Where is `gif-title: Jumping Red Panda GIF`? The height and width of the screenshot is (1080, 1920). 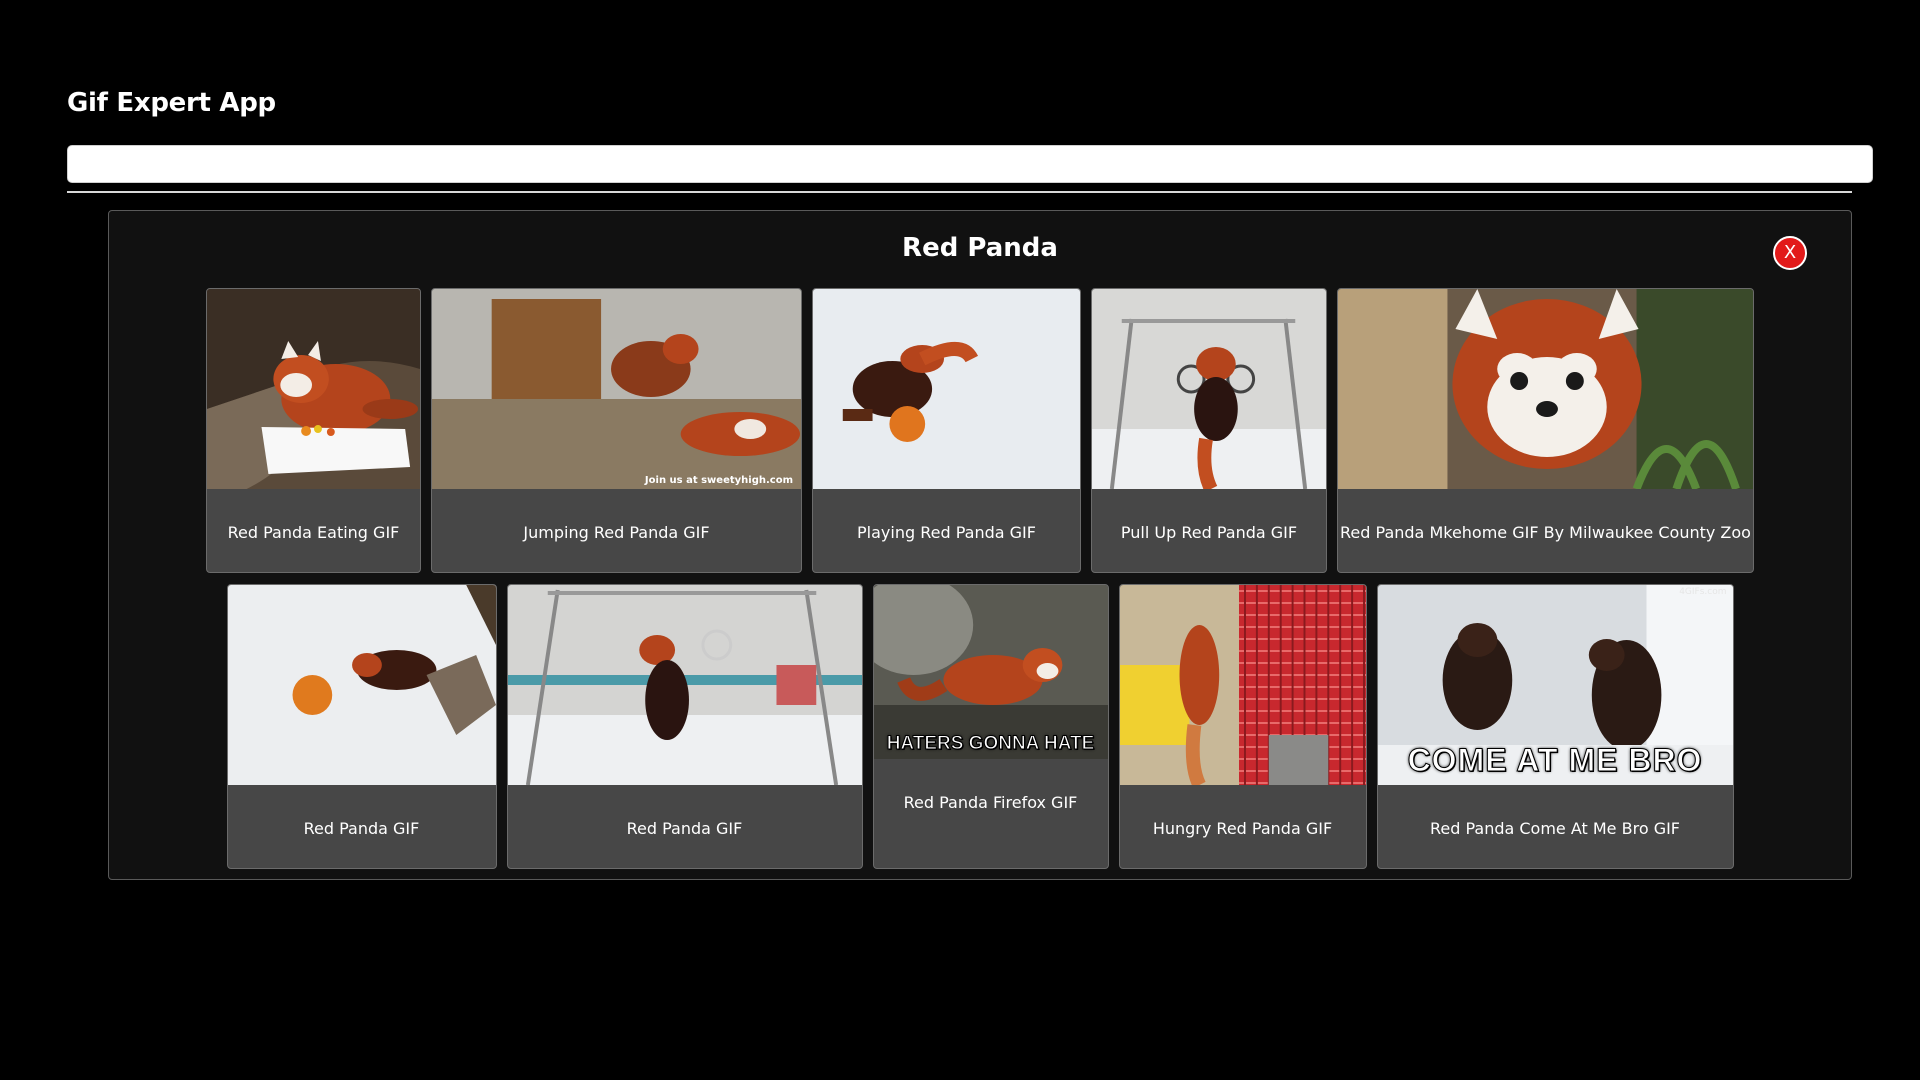
gif-title: Jumping Red Panda GIF is located at coordinates (616, 532).